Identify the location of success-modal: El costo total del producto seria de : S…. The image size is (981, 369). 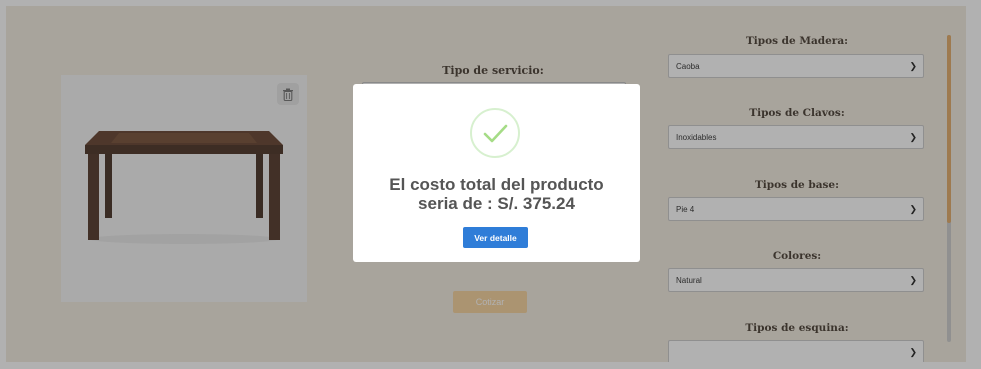
(496, 173).